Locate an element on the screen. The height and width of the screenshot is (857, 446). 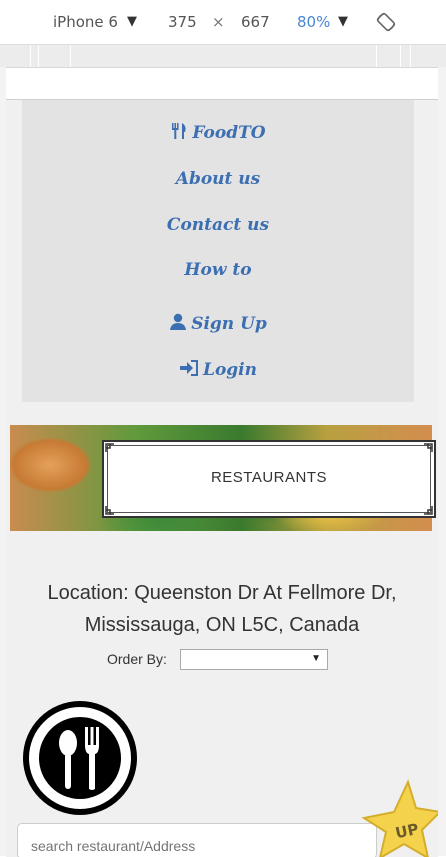
login-label: Login is located at coordinates (230, 370).